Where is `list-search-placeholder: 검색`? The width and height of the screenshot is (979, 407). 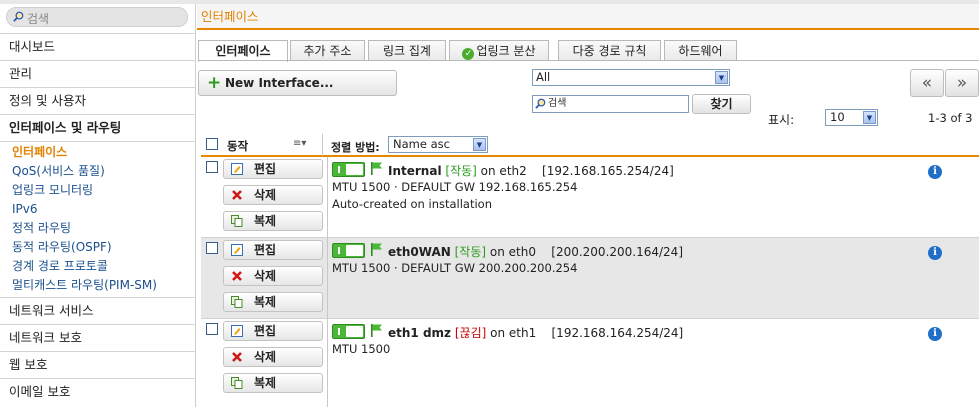
list-search-placeholder: 검색 is located at coordinates (557, 103).